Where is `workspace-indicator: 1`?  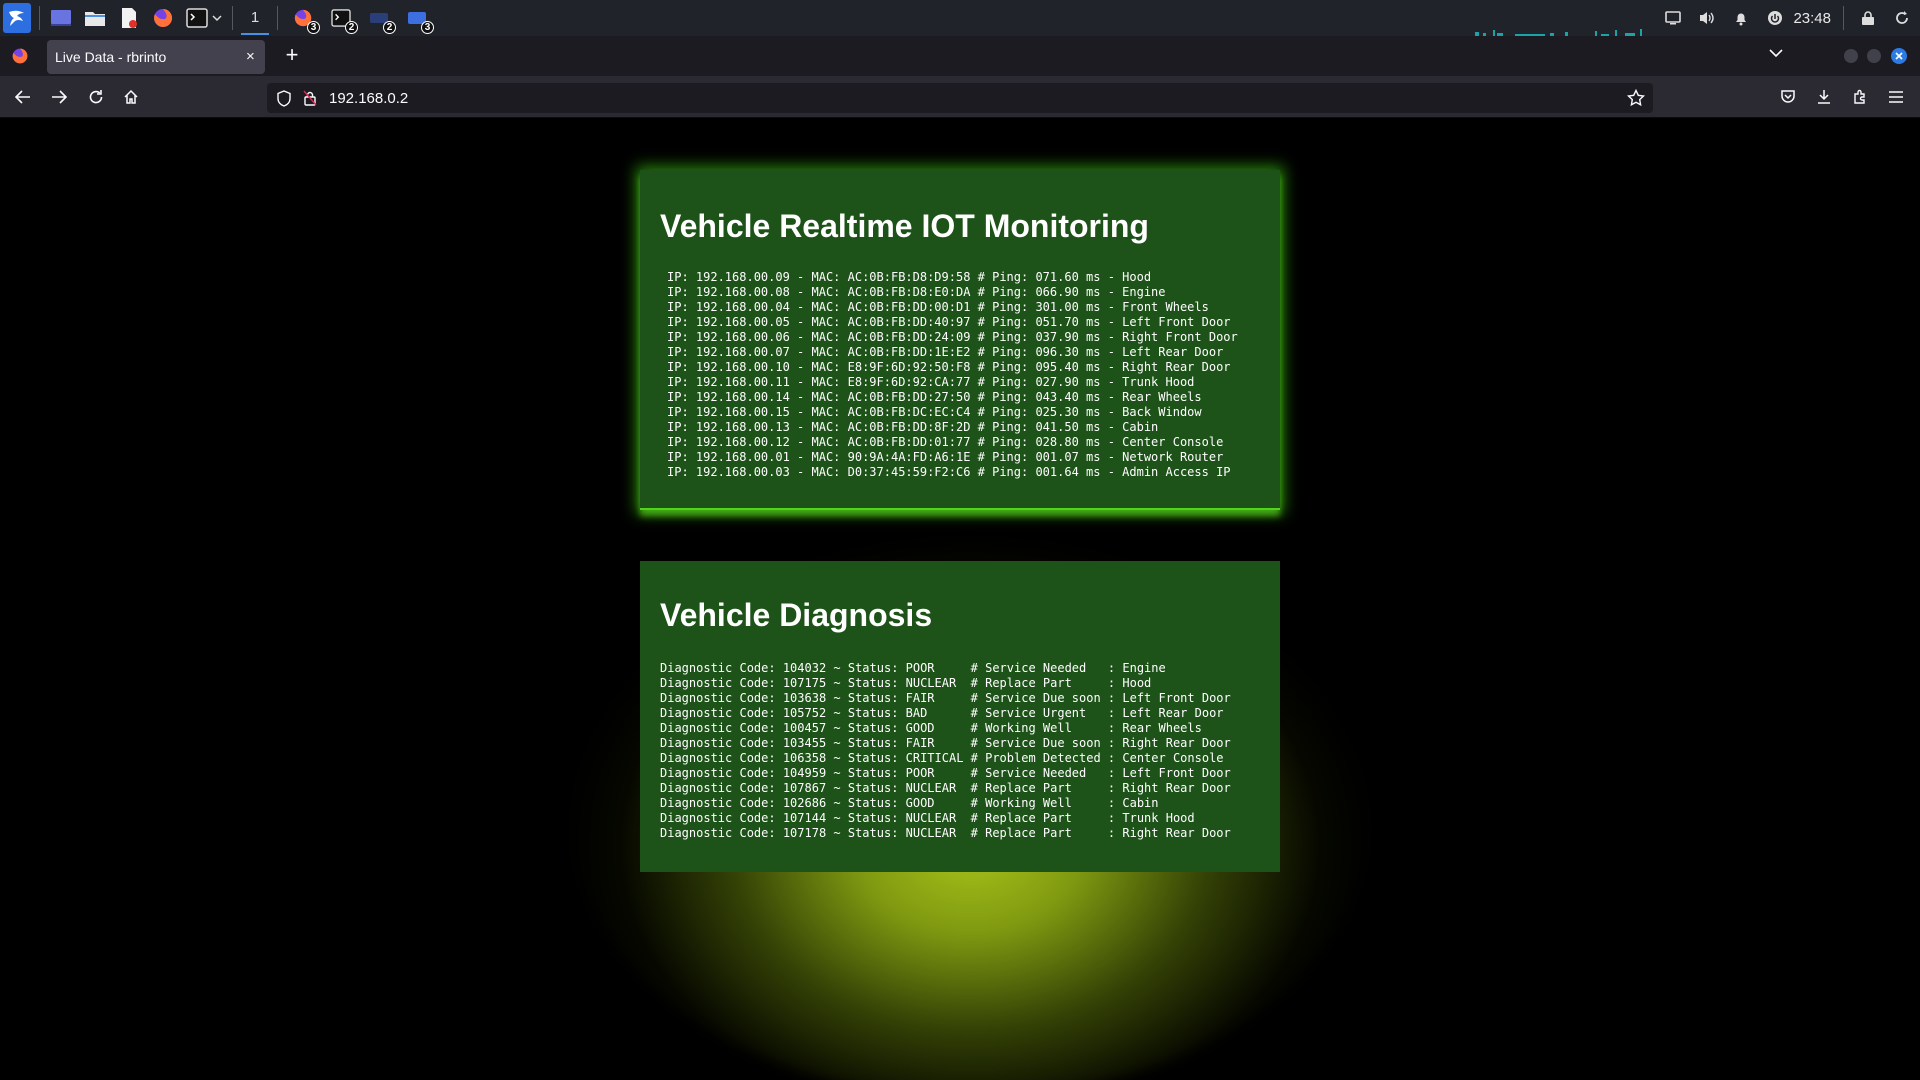
workspace-indicator: 1 is located at coordinates (255, 18).